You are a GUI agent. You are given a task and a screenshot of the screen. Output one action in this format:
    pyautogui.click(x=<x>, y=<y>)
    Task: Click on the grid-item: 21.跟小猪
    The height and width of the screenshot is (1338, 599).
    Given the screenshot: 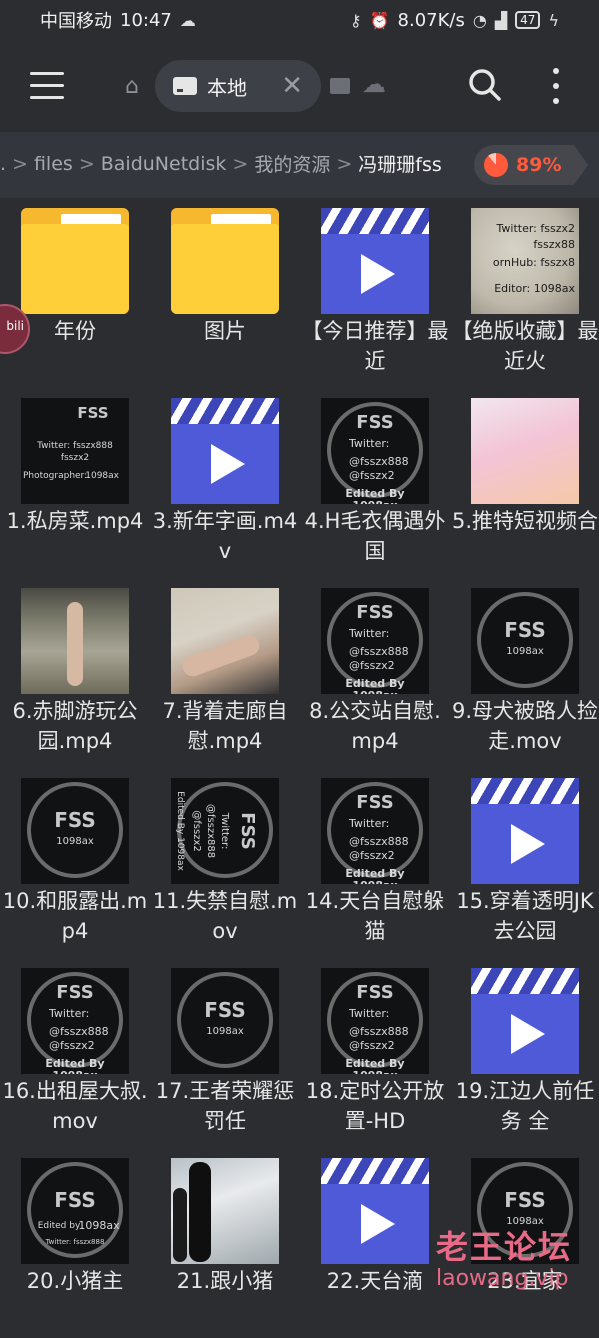 What is the action you would take?
    pyautogui.click(x=225, y=1243)
    